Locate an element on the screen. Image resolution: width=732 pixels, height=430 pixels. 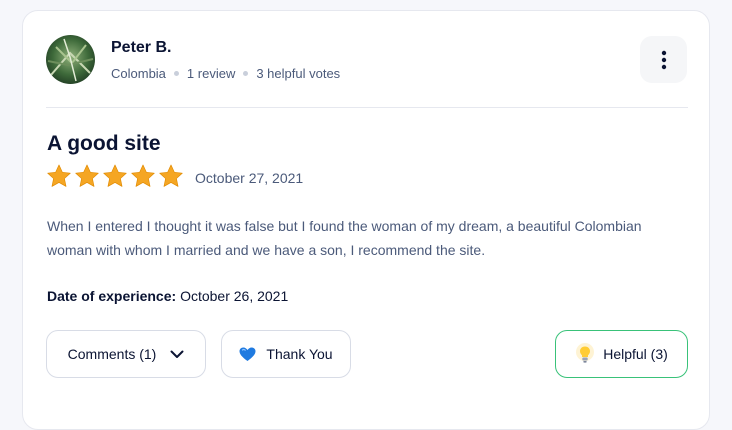
reviewer-country: Colombia is located at coordinates (138, 73).